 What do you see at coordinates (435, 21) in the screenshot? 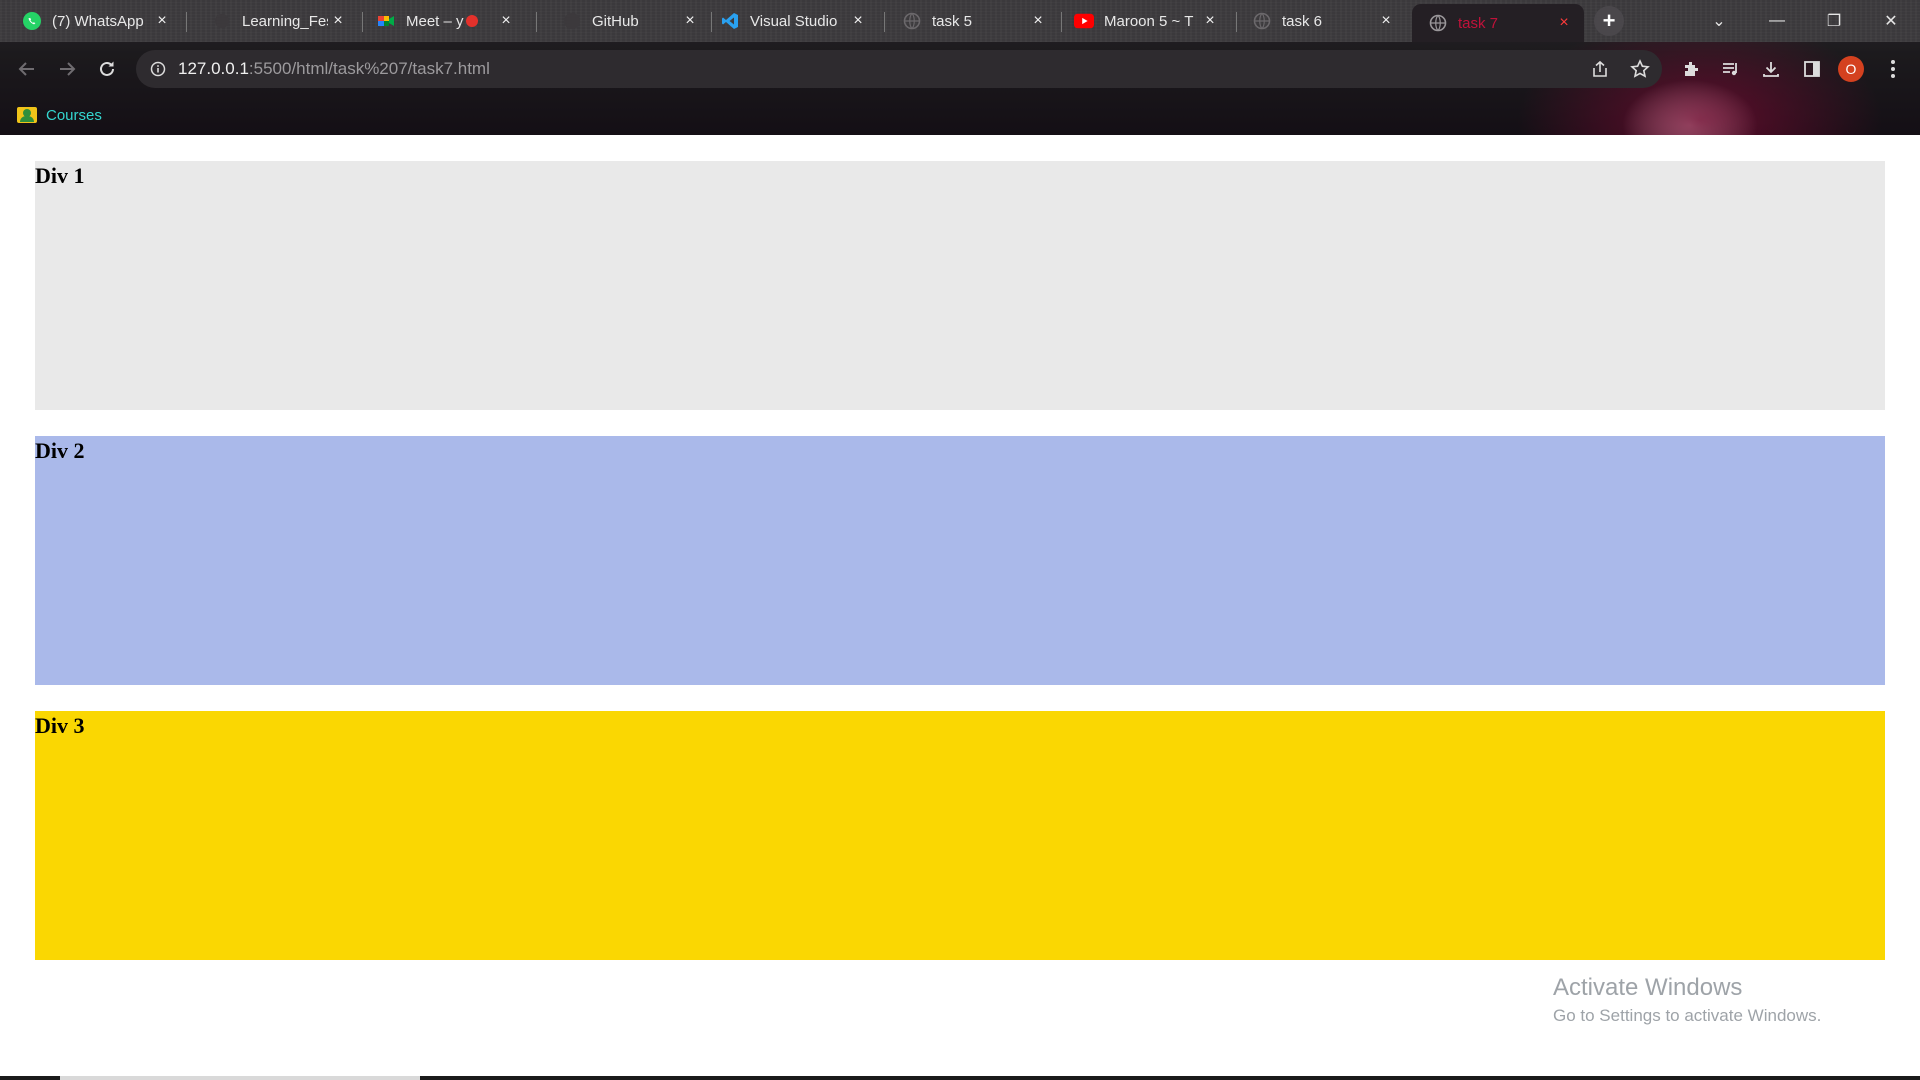
I see `tab-title: Meet – y` at bounding box center [435, 21].